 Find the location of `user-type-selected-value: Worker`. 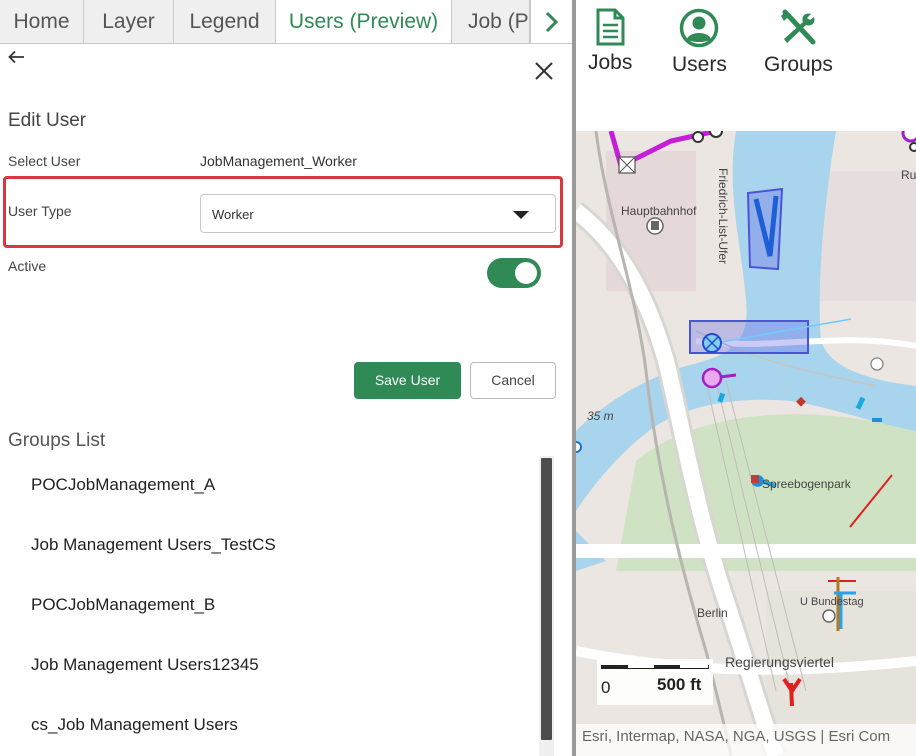

user-type-selected-value: Worker is located at coordinates (233, 214).